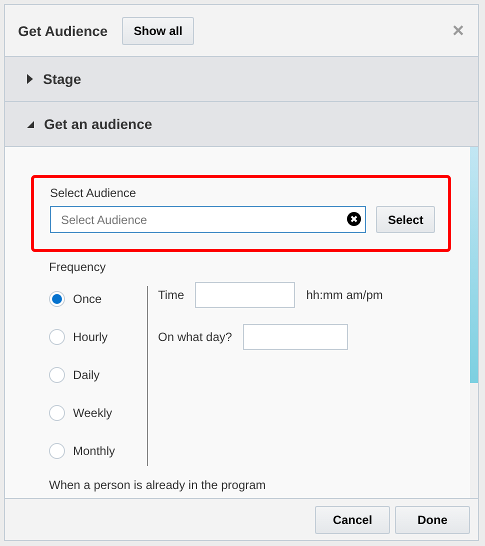  What do you see at coordinates (245, 295) in the screenshot?
I see `time-field` at bounding box center [245, 295].